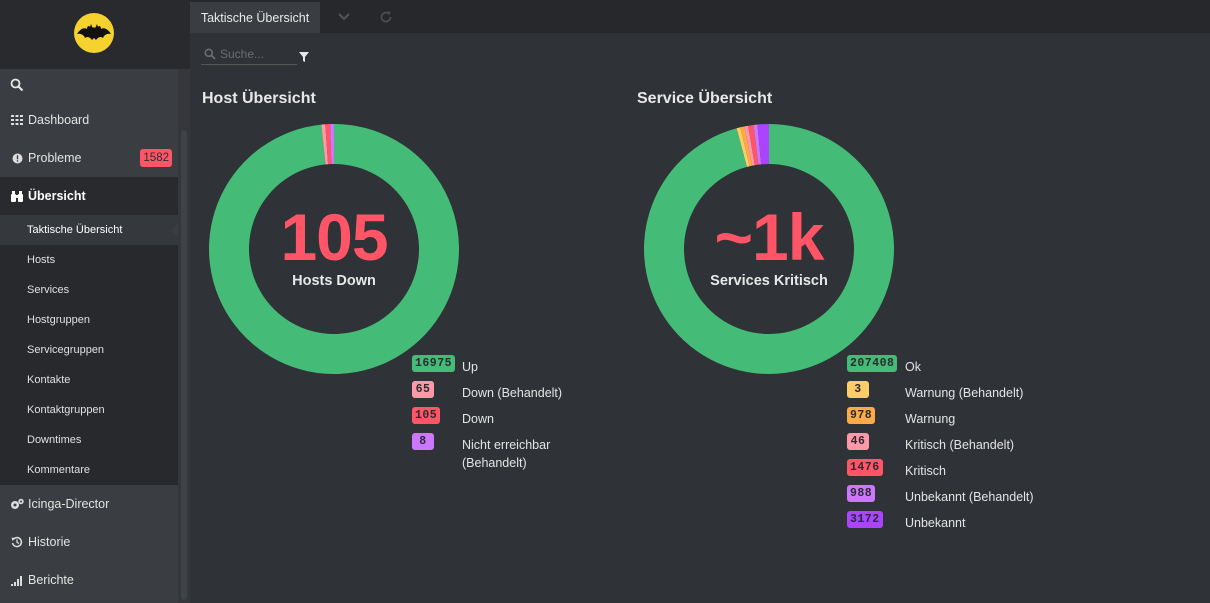  I want to click on sidebar-scrollbar-thumb, so click(184, 365).